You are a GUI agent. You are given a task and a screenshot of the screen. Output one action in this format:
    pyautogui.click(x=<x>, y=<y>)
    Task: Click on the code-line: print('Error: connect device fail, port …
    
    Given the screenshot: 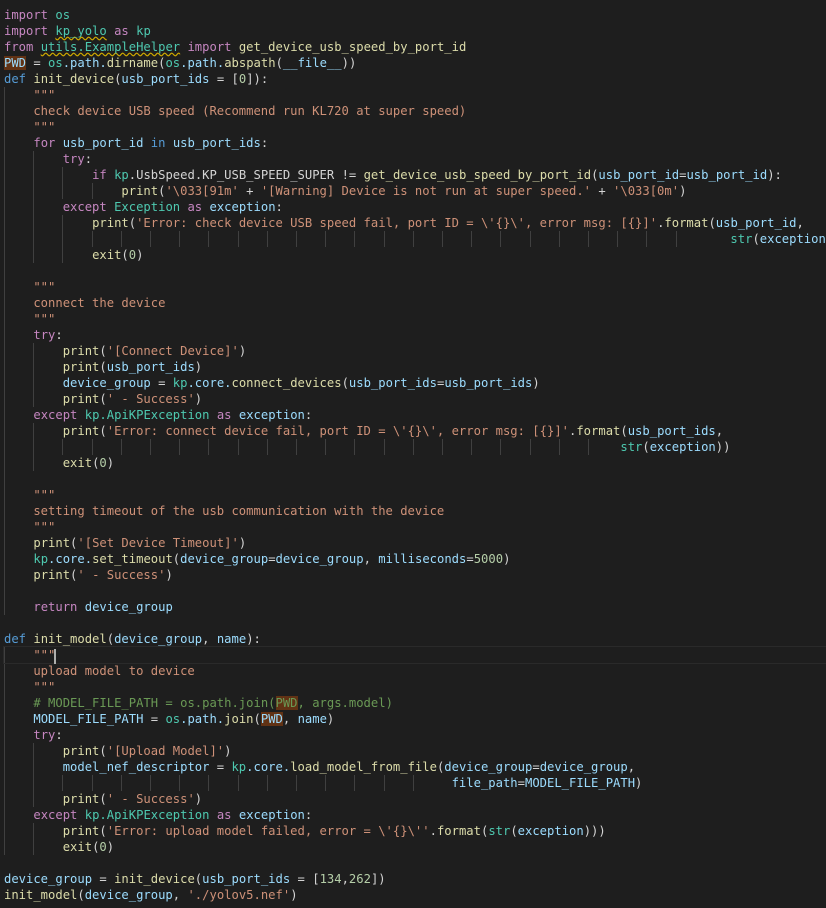 What is the action you would take?
    pyautogui.click(x=415, y=431)
    